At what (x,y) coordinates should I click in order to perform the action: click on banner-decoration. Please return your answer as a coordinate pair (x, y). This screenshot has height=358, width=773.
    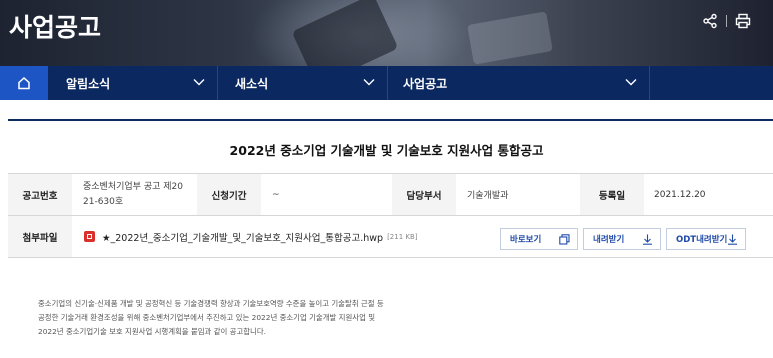
    Looking at the image, I should click on (510, 38).